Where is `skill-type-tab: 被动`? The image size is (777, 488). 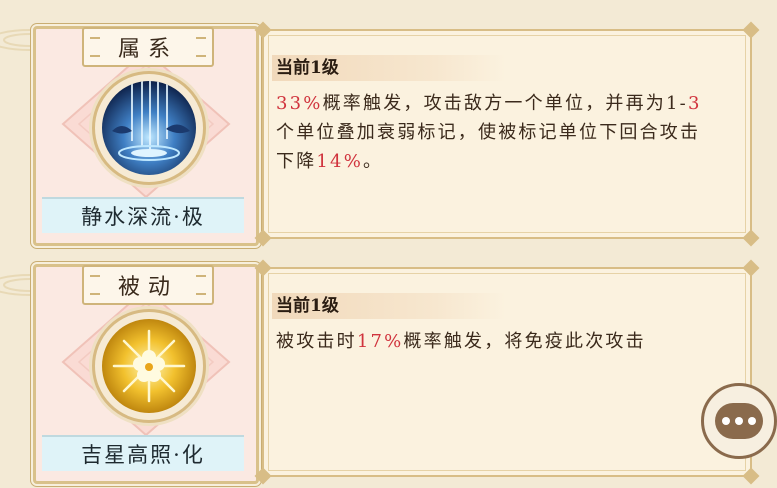
skill-type-tab: 被动 is located at coordinates (148, 285).